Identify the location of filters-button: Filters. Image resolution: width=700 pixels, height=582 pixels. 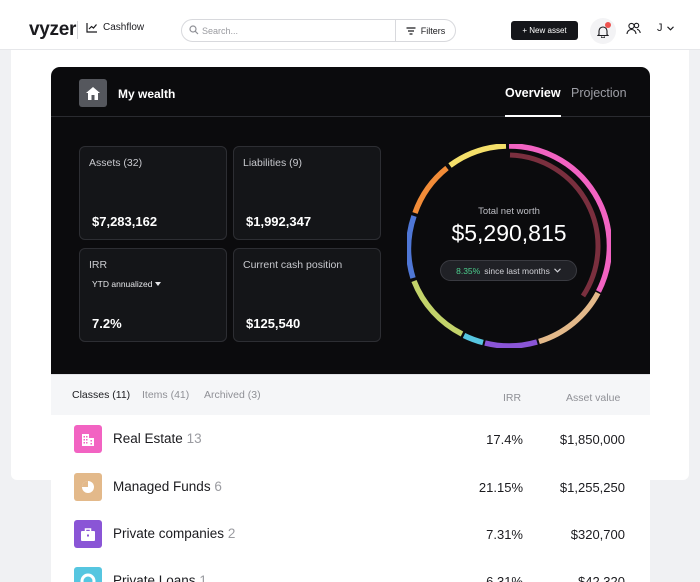
(425, 30).